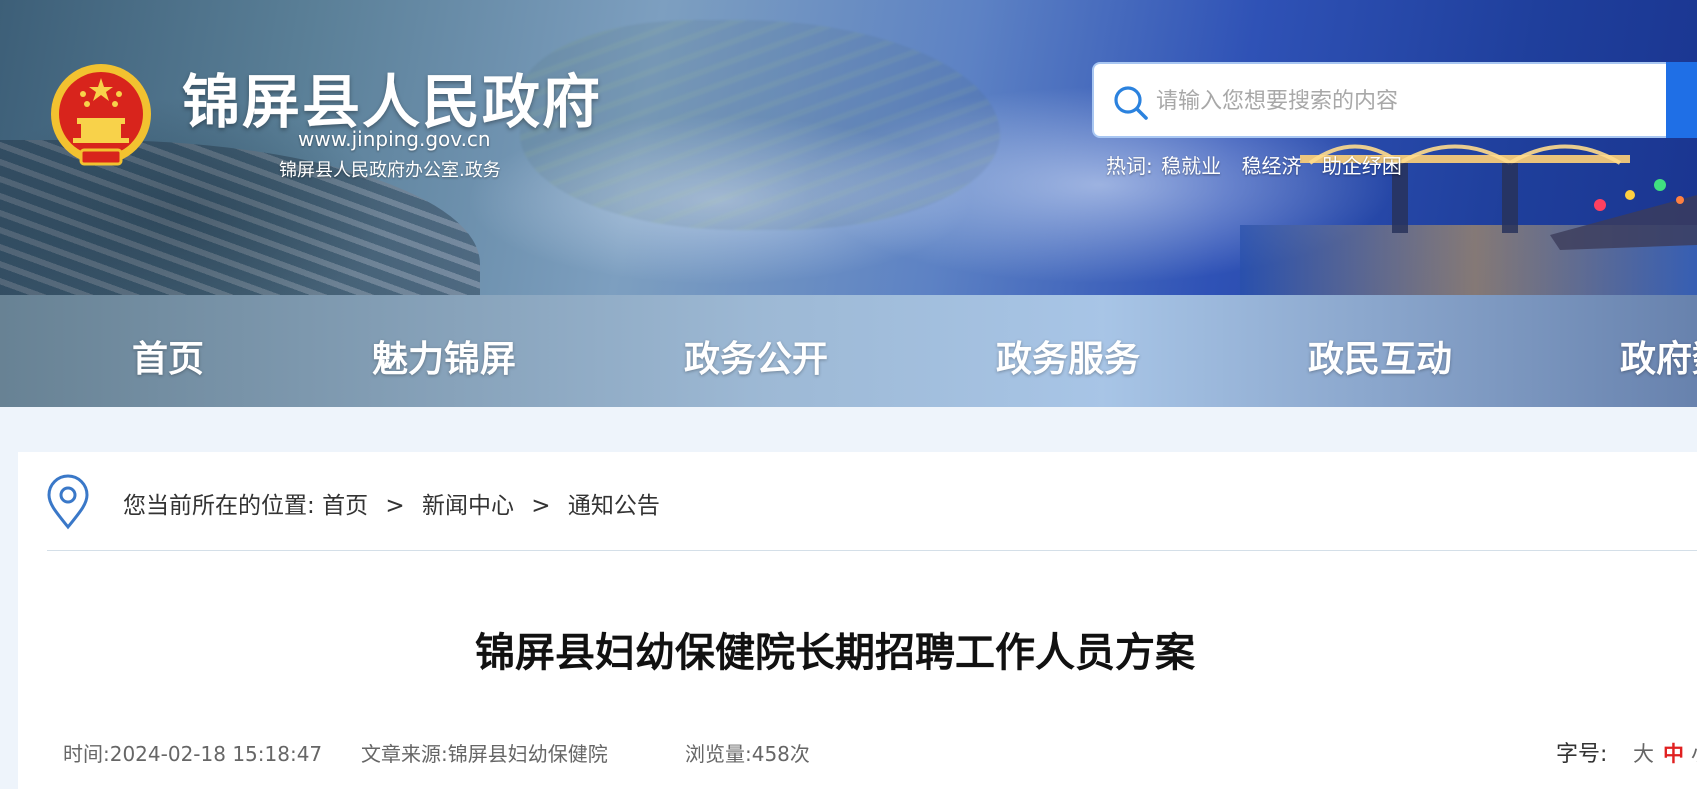 Image resolution: width=1697 pixels, height=789 pixels. Describe the element at coordinates (1681, 100) in the screenshot. I see `search-button` at that location.